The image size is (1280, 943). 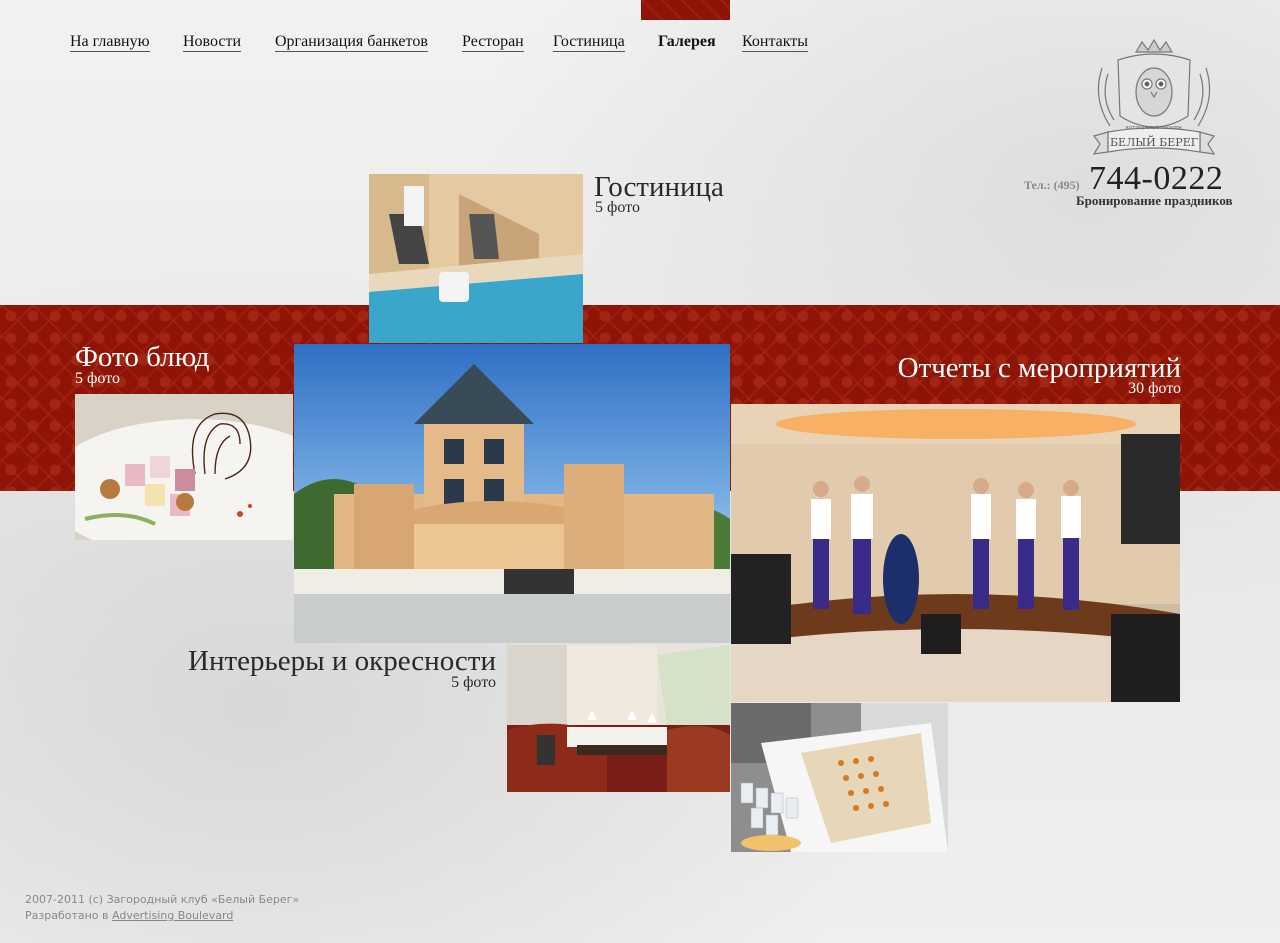 I want to click on svg-text: БЕЛЫЙ БЕРЕГ, so click(x=1154, y=142).